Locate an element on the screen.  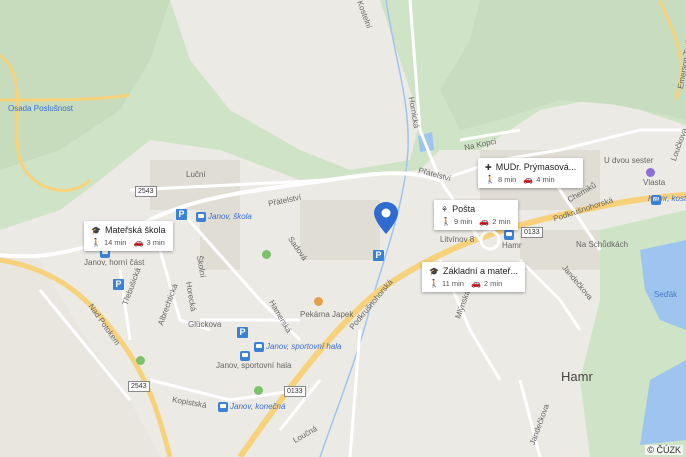
road-number-0133: 0133 is located at coordinates (295, 391).